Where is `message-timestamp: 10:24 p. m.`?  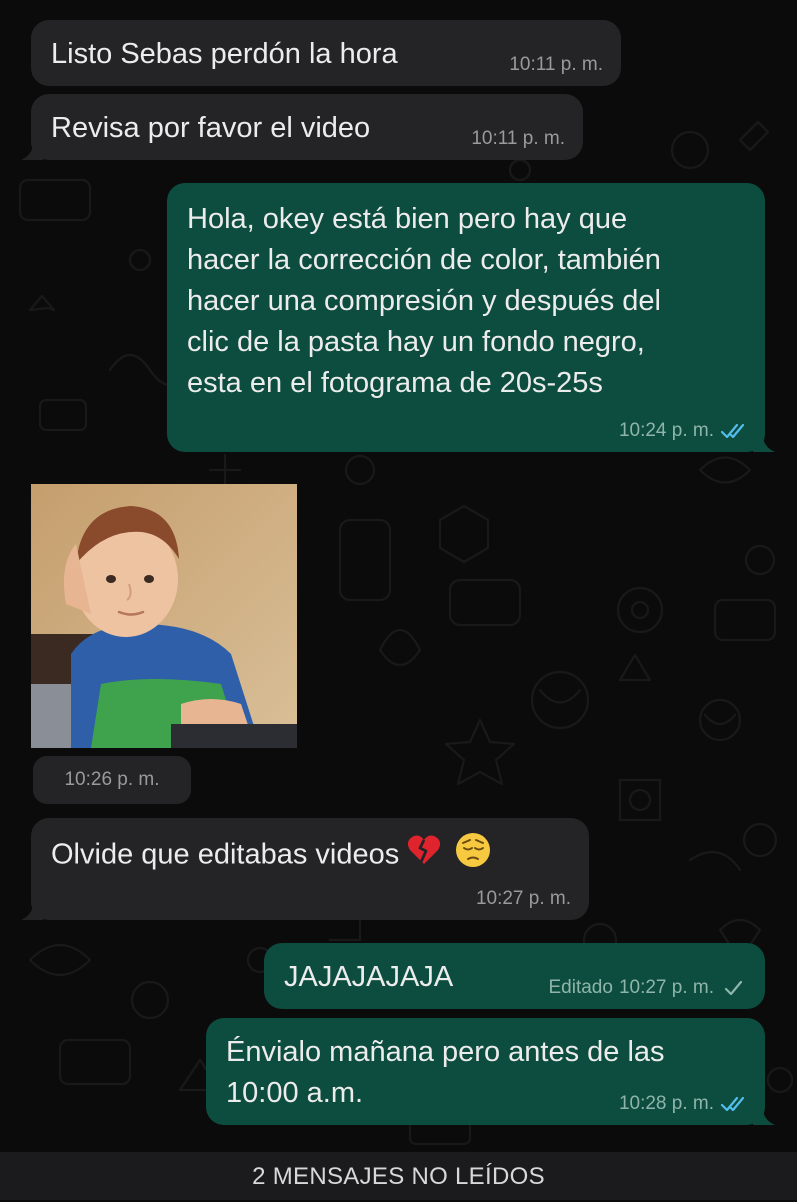
message-timestamp: 10:24 p. m. is located at coordinates (683, 431).